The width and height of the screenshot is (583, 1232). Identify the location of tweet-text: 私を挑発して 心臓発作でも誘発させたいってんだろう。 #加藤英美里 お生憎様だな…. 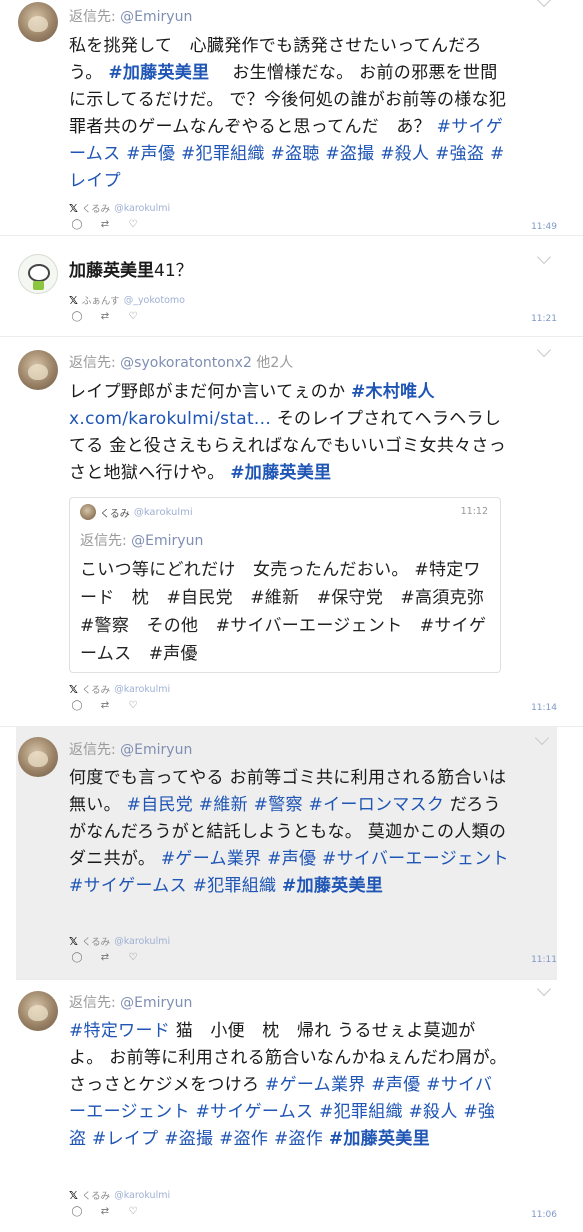
(288, 113).